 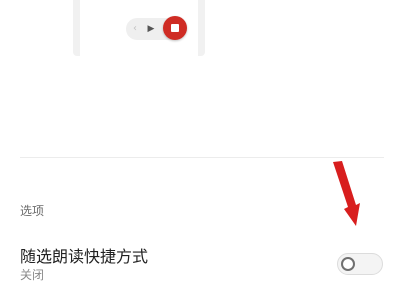 I want to click on setting-title: 随选朗读快捷方式, so click(x=84, y=256).